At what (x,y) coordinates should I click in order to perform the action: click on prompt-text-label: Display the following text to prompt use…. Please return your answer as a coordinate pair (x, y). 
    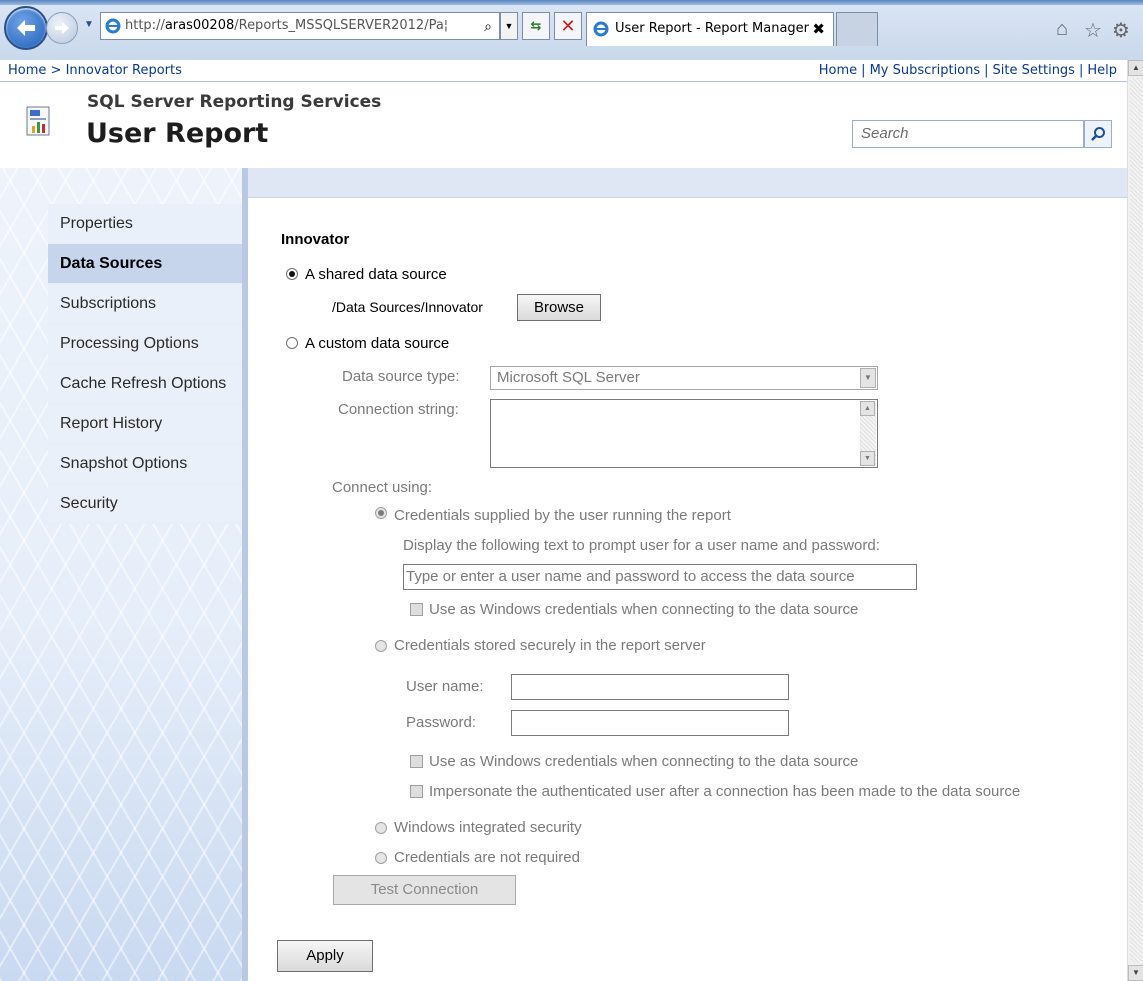
    Looking at the image, I should click on (641, 545).